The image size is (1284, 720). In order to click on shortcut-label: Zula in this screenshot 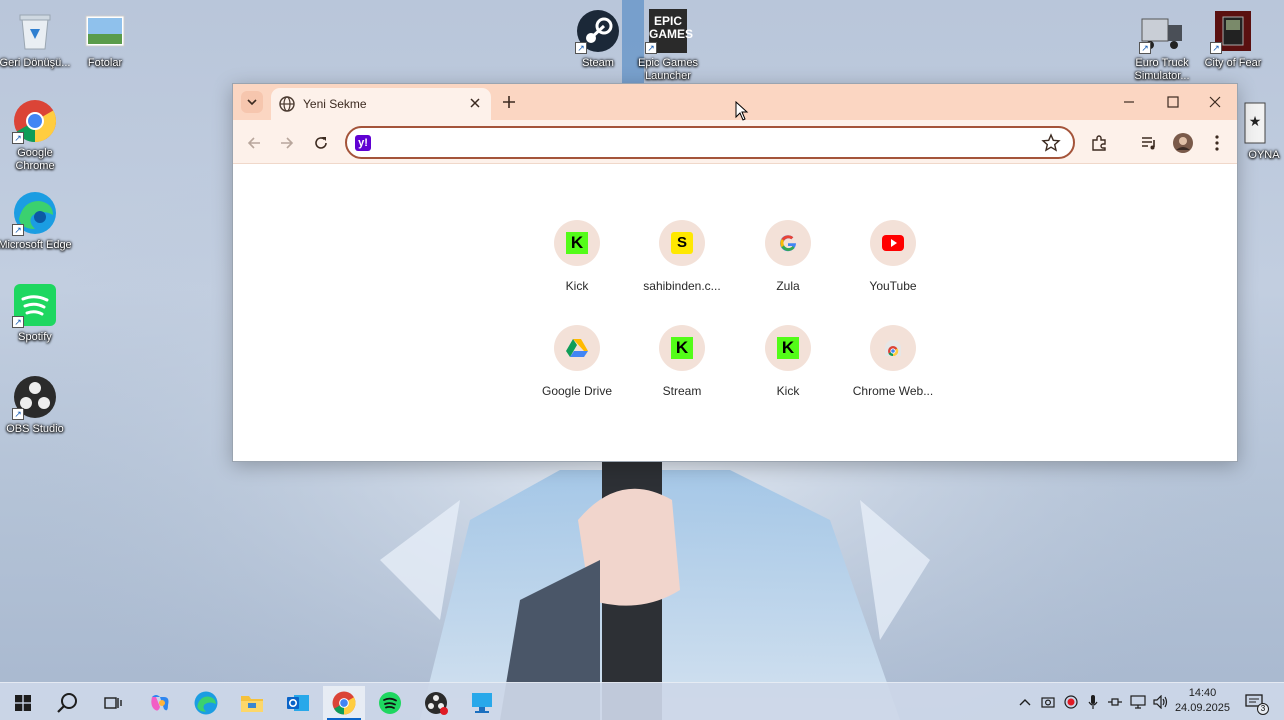, I will do `click(788, 286)`.